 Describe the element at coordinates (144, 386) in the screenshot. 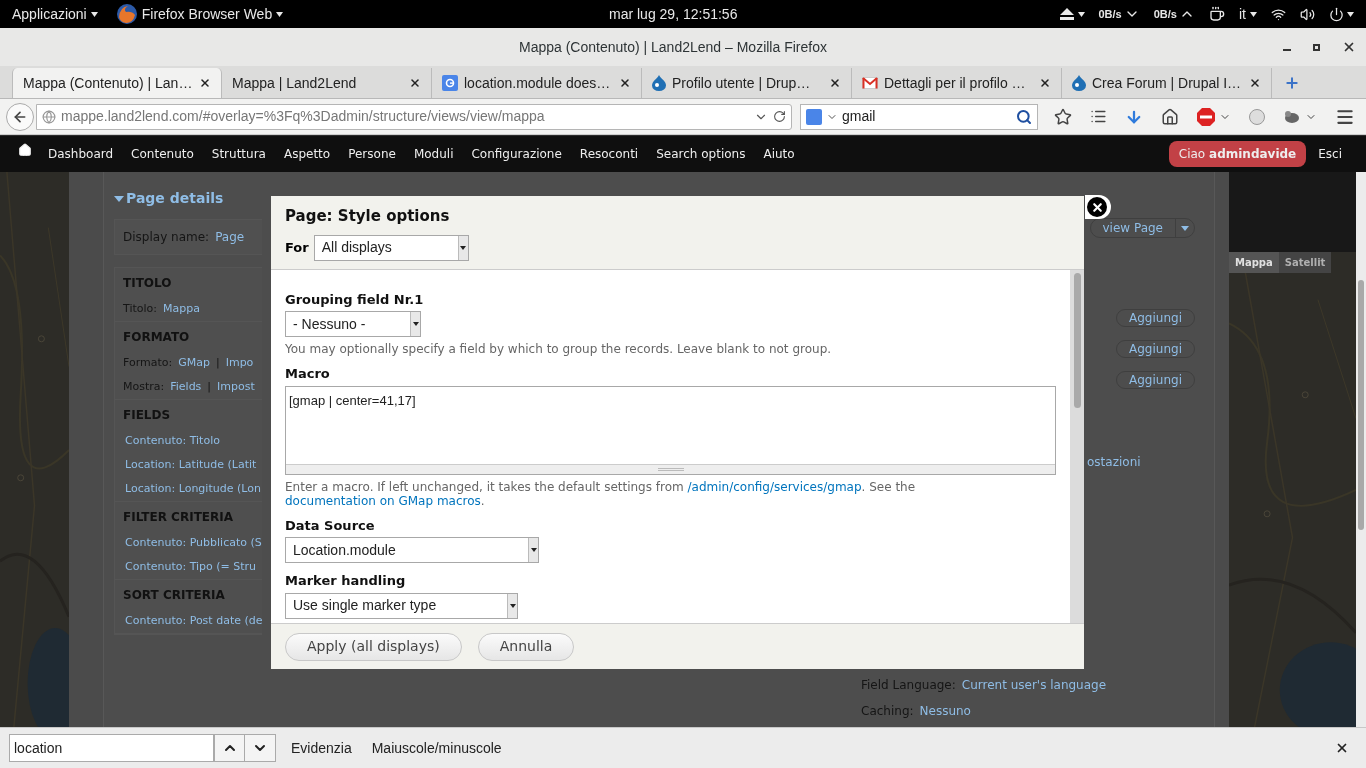

I see `field-label: Mostra:` at that location.